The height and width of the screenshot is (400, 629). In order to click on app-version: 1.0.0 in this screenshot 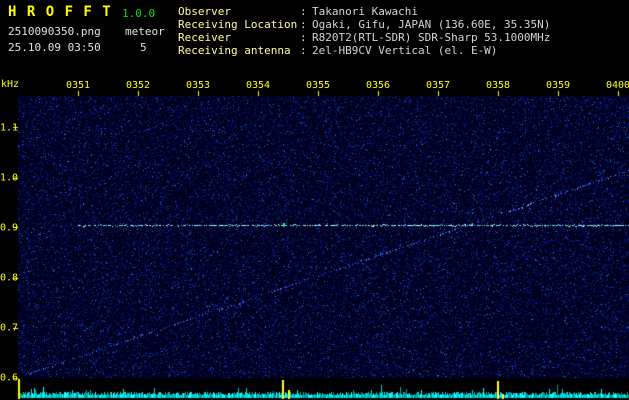, I will do `click(139, 13)`.